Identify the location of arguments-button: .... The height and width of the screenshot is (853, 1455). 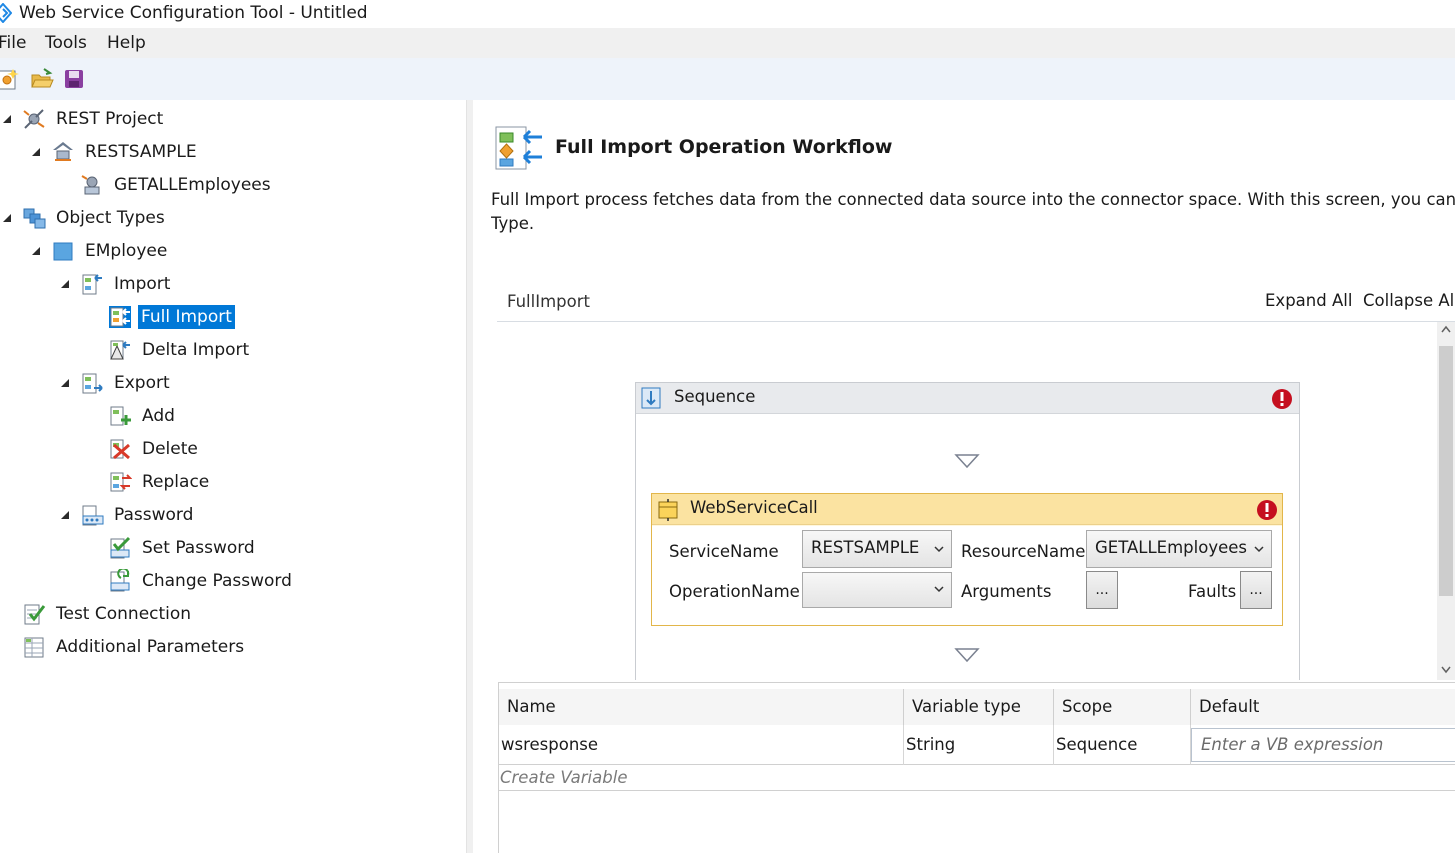
(1102, 590).